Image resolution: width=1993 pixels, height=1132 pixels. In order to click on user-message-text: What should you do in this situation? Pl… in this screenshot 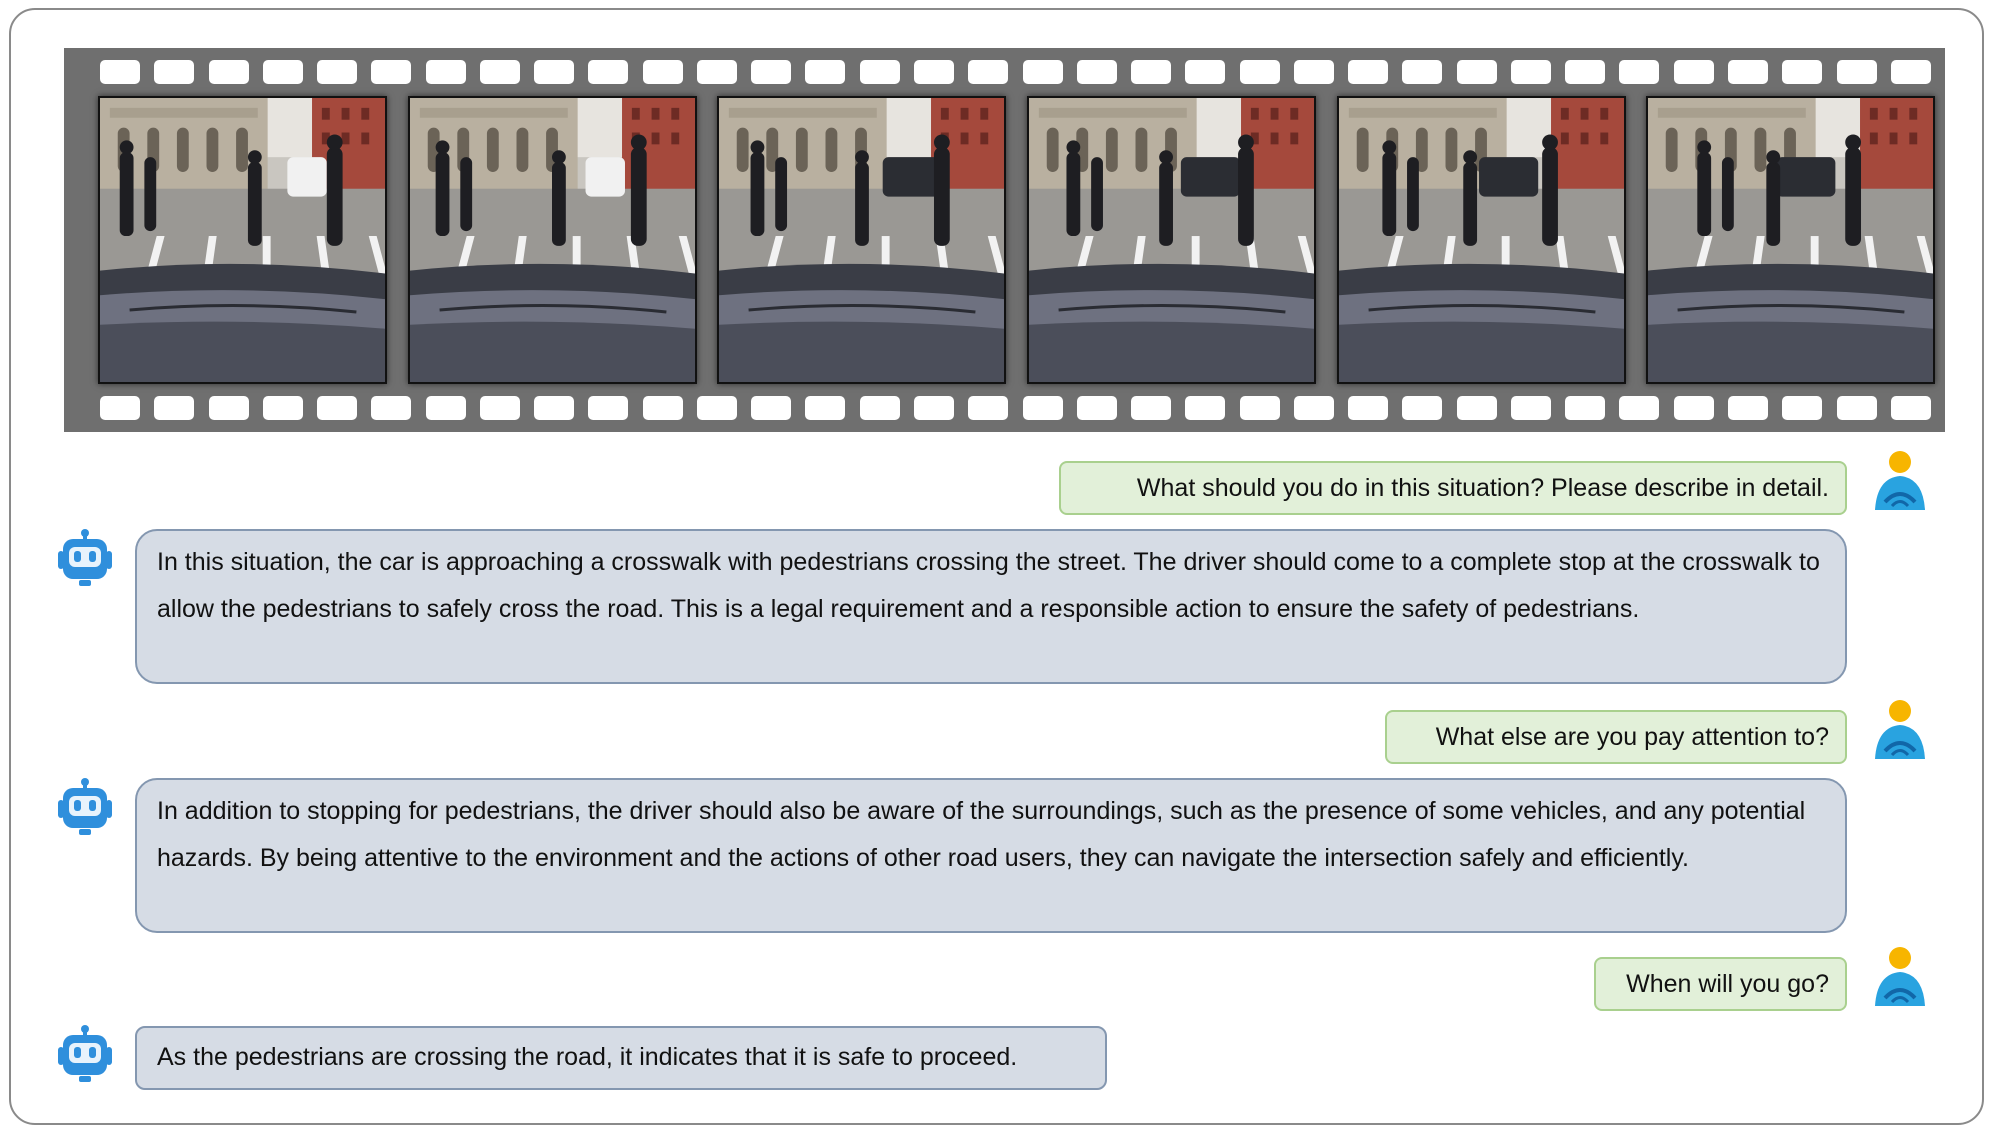, I will do `click(1482, 488)`.